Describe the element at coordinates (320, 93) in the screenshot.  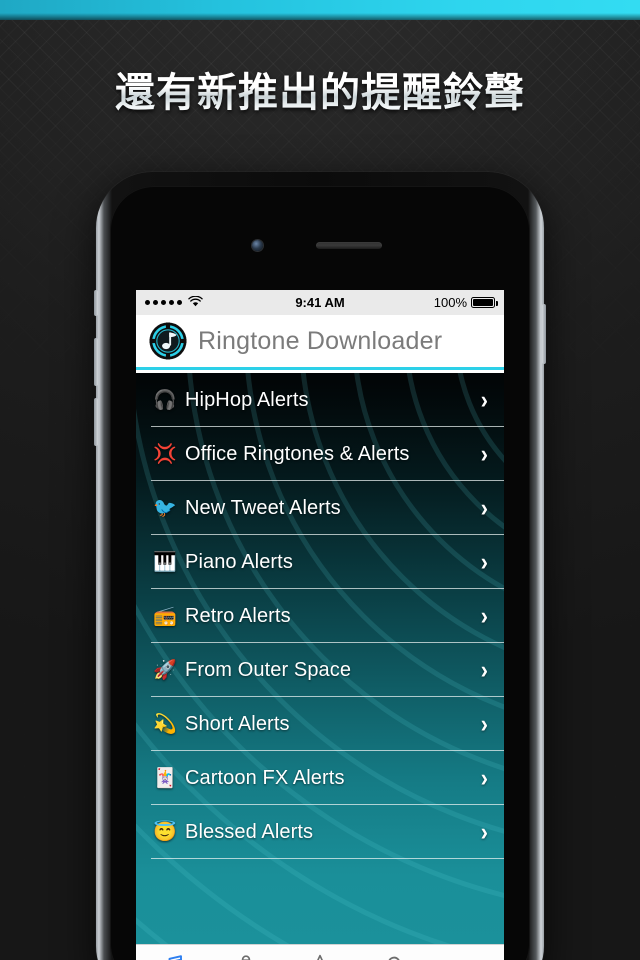
I see `page-headline: 還有新推出的提醒鈴聲` at that location.